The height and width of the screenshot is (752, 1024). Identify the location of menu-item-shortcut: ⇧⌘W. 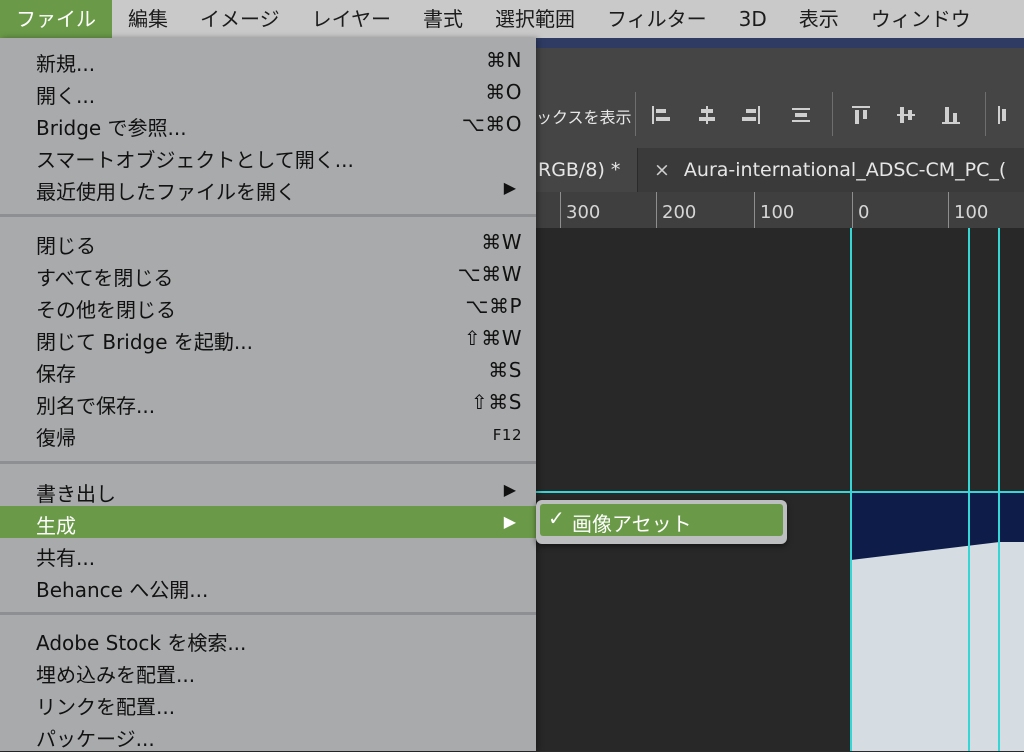
(492, 338).